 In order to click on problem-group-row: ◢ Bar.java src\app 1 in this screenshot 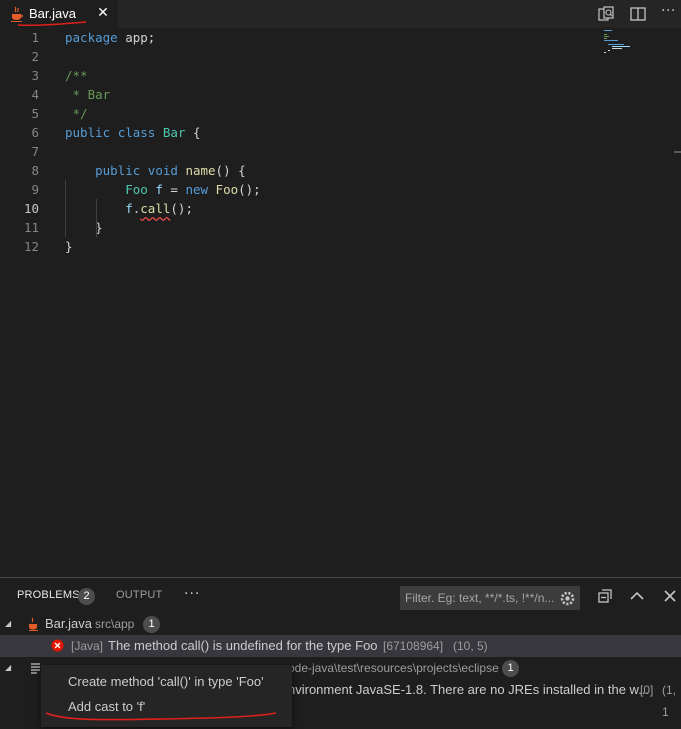, I will do `click(340, 624)`.